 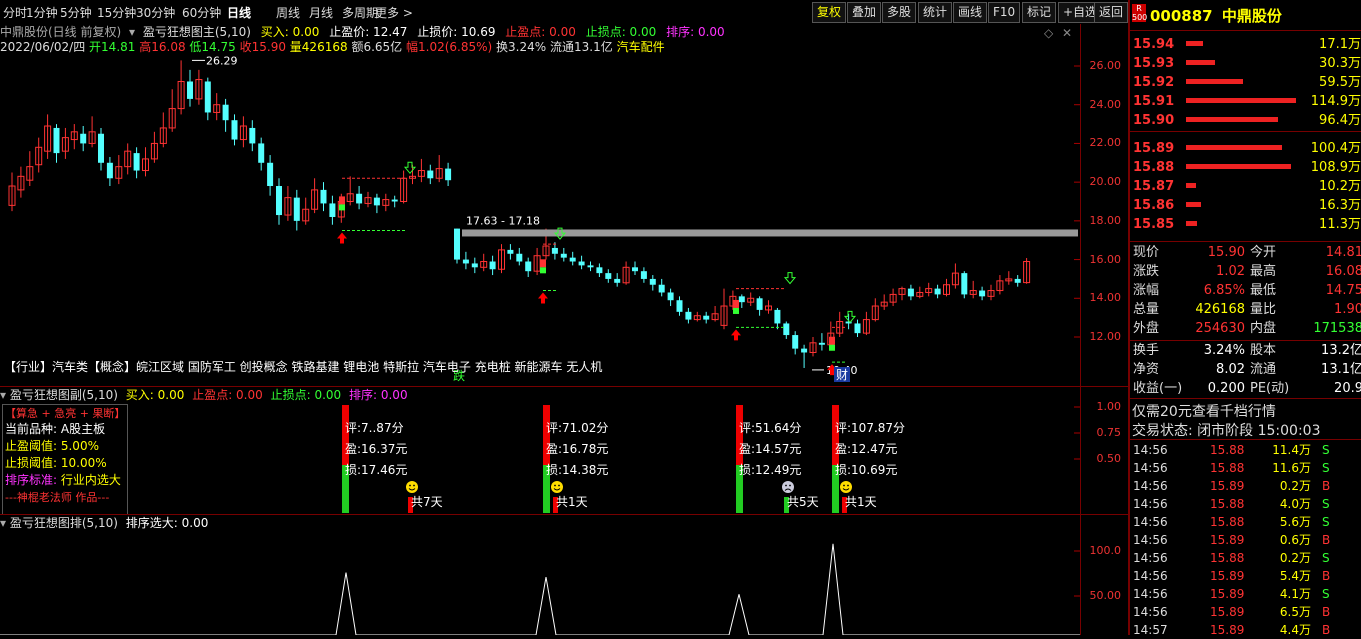 What do you see at coordinates (970, 12) in the screenshot?
I see `toolbar-button-4: 画线` at bounding box center [970, 12].